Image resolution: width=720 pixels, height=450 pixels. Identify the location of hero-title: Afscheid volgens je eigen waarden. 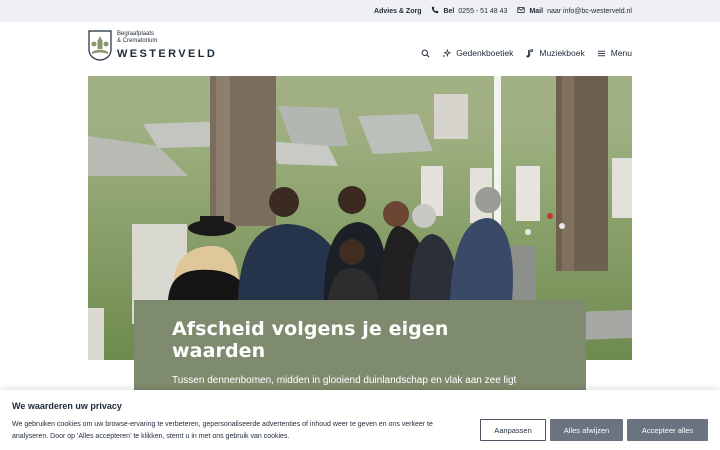
(310, 340).